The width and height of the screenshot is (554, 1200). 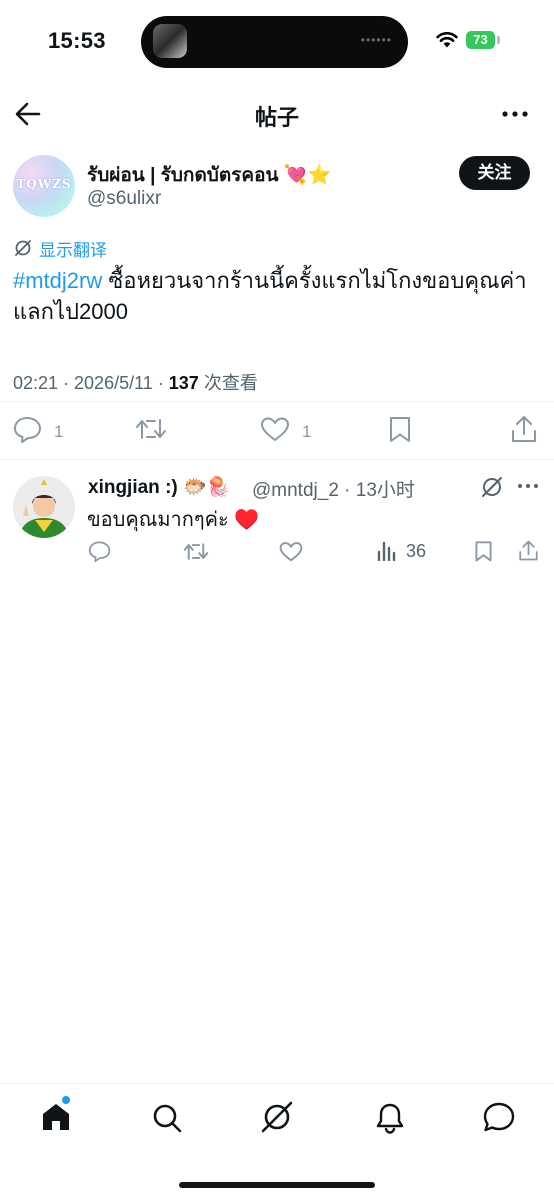 What do you see at coordinates (376, 490) in the screenshot?
I see `reply-time: · 13小时` at bounding box center [376, 490].